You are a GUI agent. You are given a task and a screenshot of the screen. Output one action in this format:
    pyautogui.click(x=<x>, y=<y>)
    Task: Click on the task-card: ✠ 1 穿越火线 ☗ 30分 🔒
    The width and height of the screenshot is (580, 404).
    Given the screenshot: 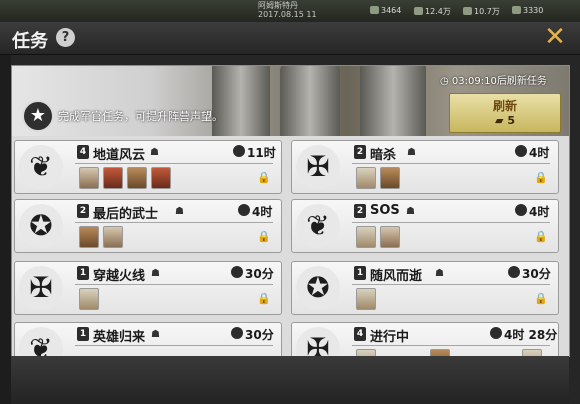 What is the action you would take?
    pyautogui.click(x=148, y=288)
    